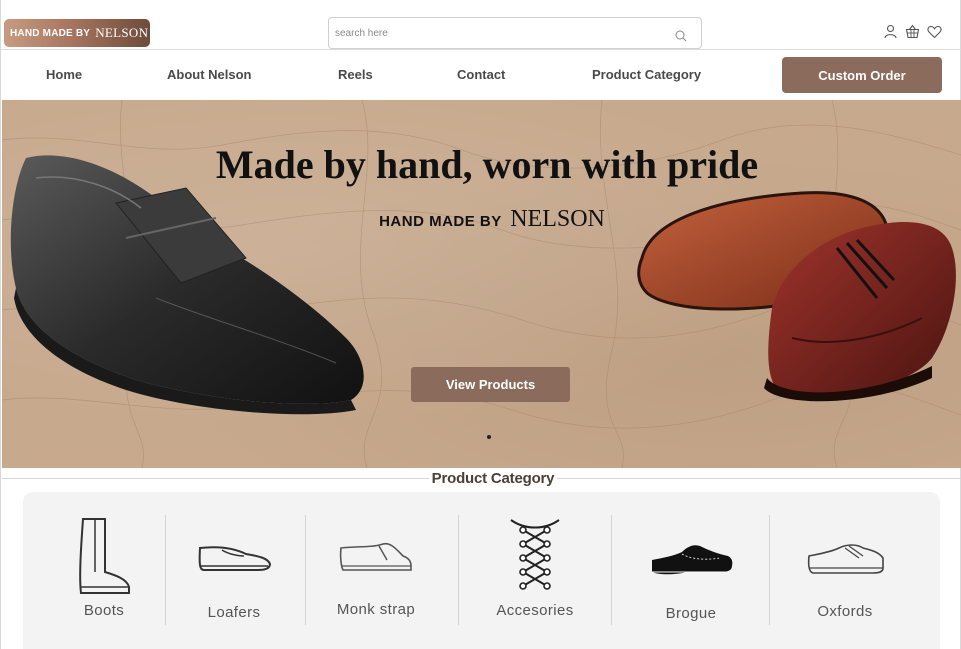 Image resolution: width=961 pixels, height=649 pixels. What do you see at coordinates (845, 611) in the screenshot?
I see `category-label: Oxfords` at bounding box center [845, 611].